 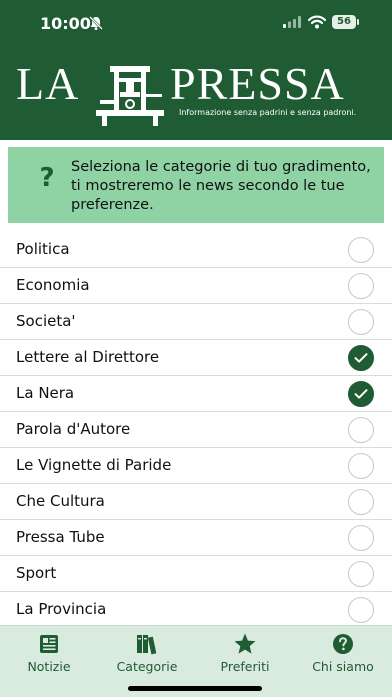 I want to click on tab-notizie: Notizie, so click(x=49, y=653).